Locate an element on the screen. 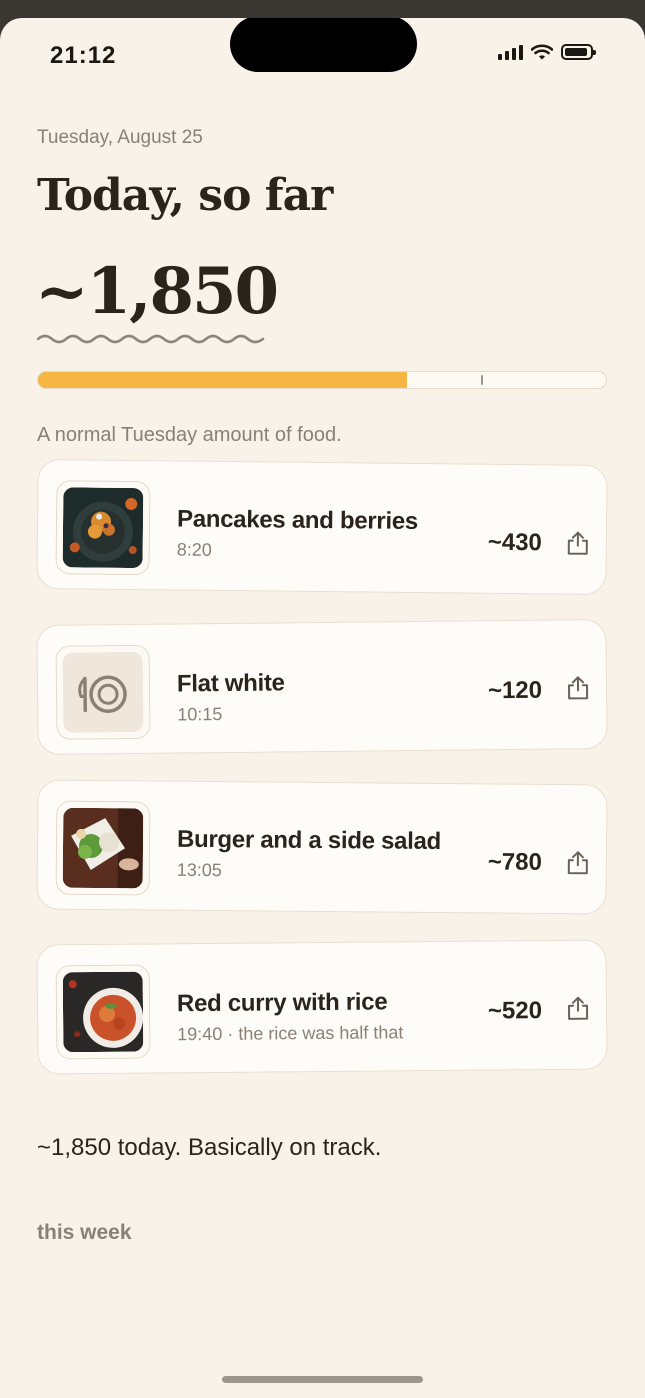 The height and width of the screenshot is (1398, 645). meal-time: 8:20 is located at coordinates (194, 549).